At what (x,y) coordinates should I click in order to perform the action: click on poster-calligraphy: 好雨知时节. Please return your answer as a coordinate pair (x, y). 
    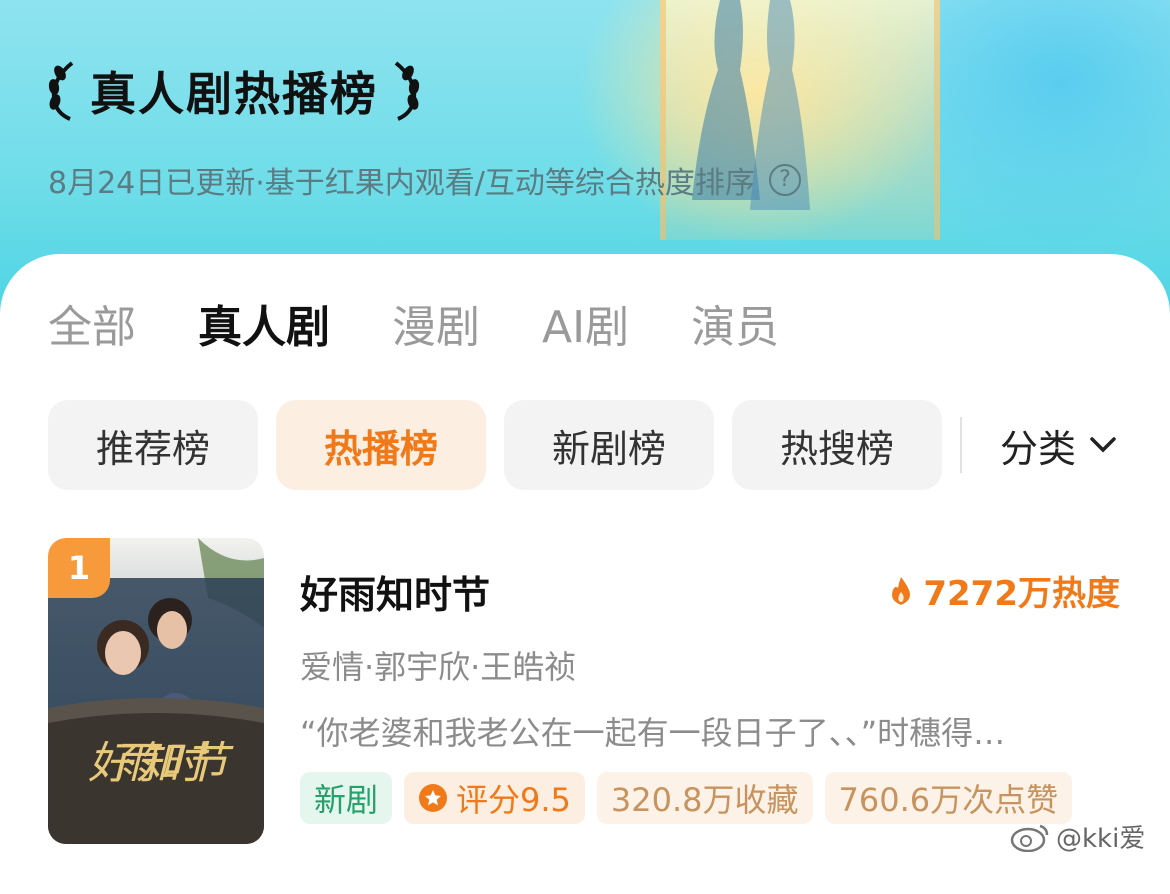
    Looking at the image, I should click on (161, 763).